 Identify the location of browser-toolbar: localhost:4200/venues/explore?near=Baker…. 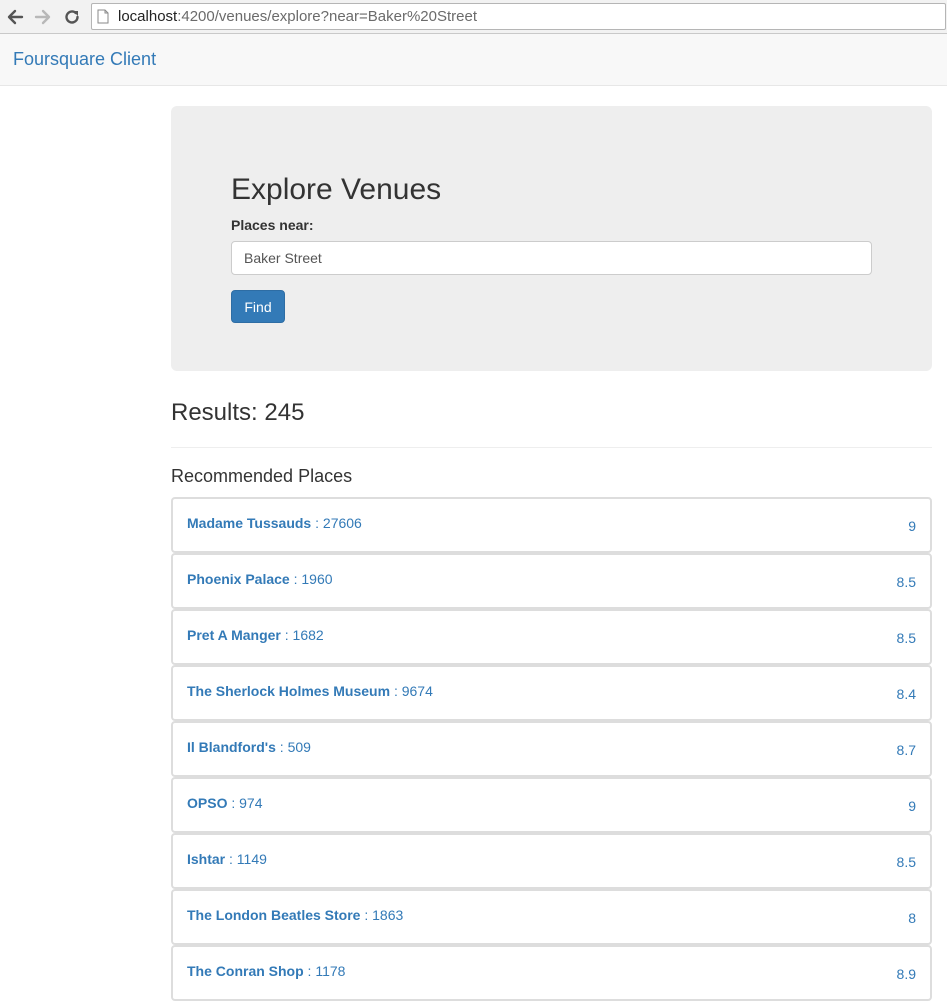
(473, 17).